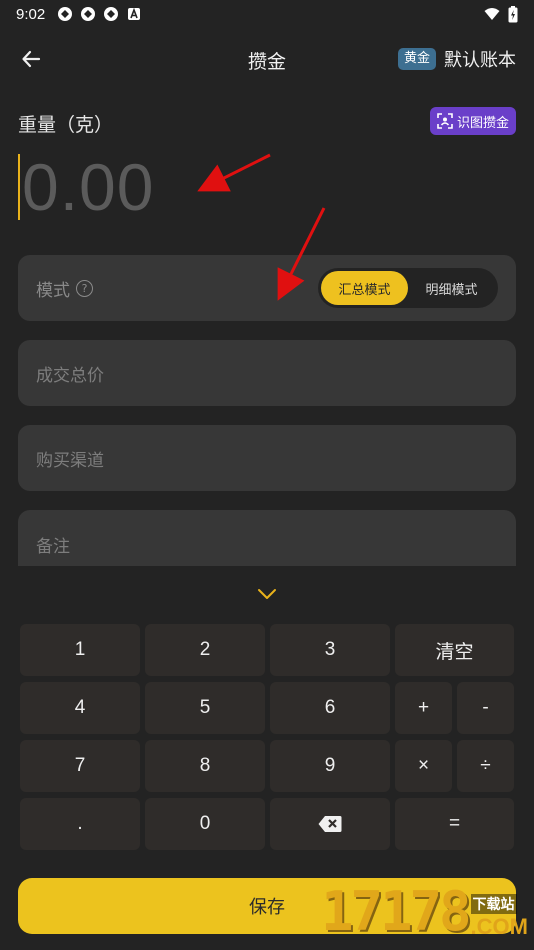 This screenshot has height=950, width=534. I want to click on mode-toggle: 汇总模式 明细模式, so click(408, 288).